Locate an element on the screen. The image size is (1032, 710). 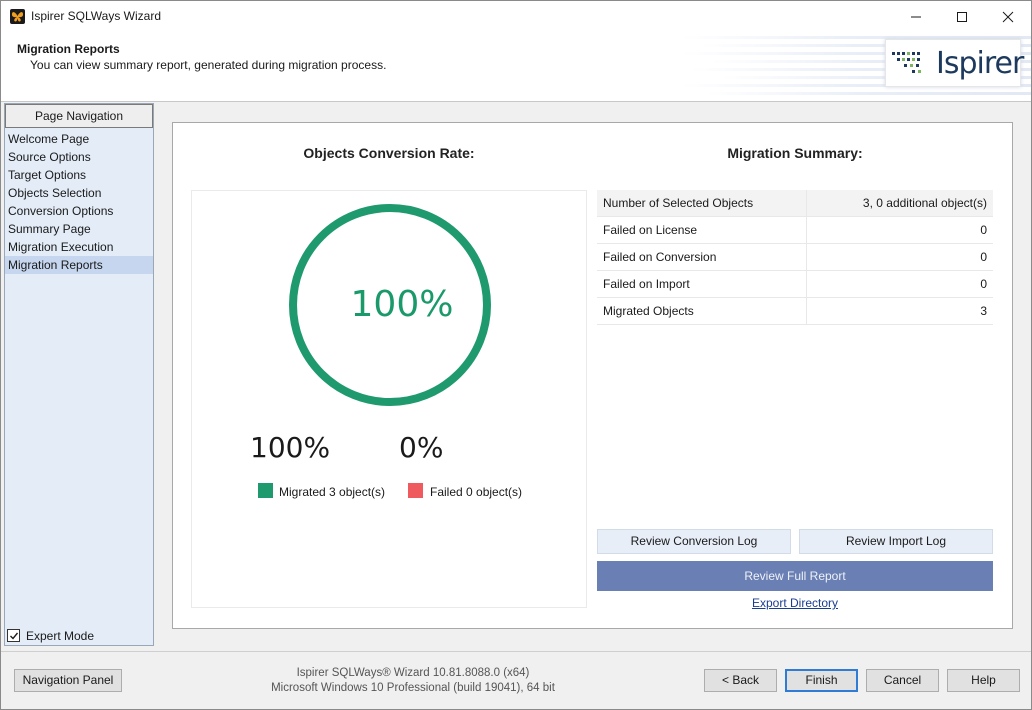
ring-percent-label: 100% is located at coordinates (402, 304).